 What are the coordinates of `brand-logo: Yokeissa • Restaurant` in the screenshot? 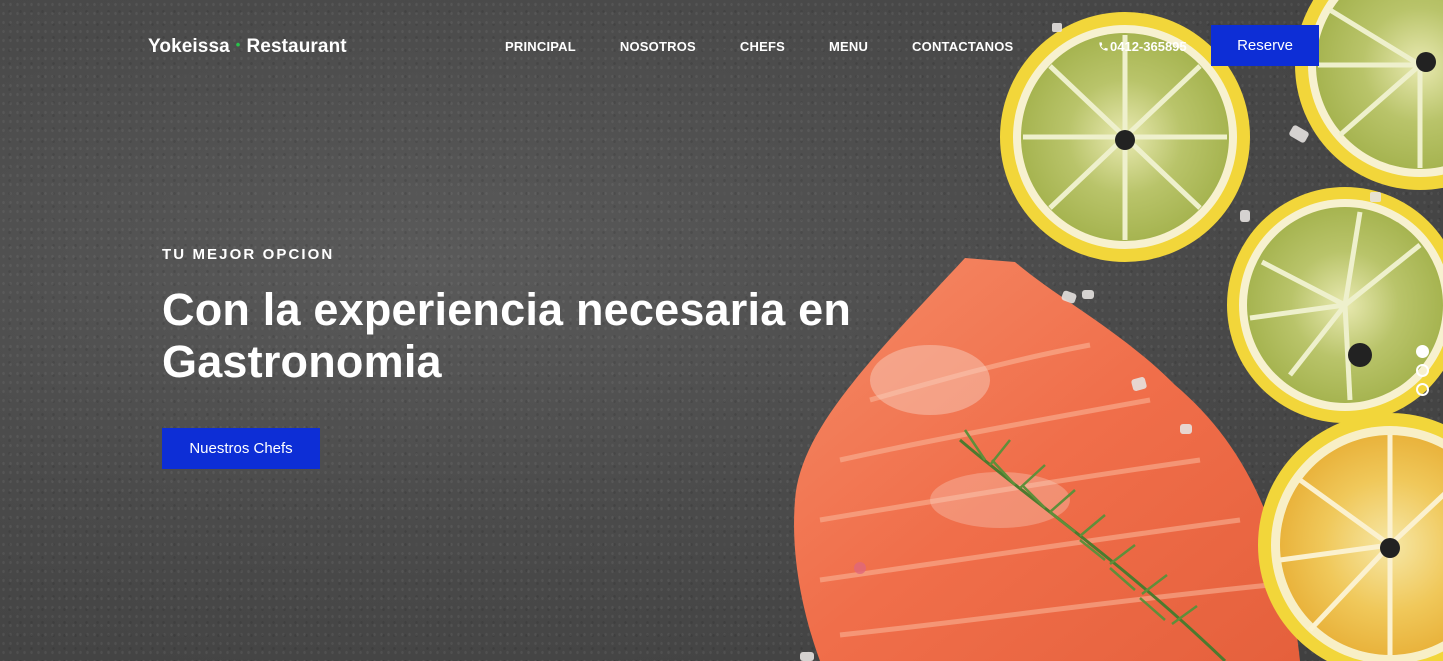 It's located at (247, 47).